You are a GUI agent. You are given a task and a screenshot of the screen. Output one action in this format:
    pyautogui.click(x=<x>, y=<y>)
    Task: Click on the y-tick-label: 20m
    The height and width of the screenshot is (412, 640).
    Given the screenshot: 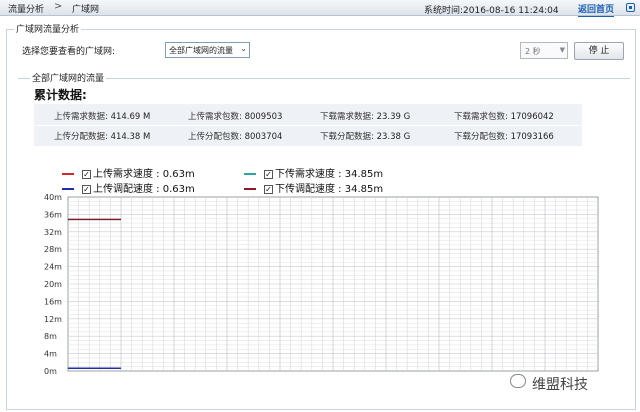 What is the action you would take?
    pyautogui.click(x=53, y=284)
    